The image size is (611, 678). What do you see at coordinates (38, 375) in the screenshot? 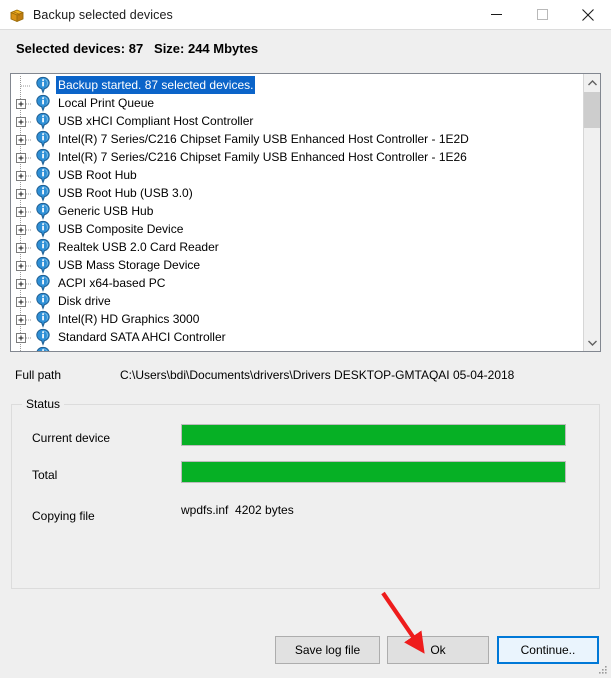
I see `full-path-label: Full path` at bounding box center [38, 375].